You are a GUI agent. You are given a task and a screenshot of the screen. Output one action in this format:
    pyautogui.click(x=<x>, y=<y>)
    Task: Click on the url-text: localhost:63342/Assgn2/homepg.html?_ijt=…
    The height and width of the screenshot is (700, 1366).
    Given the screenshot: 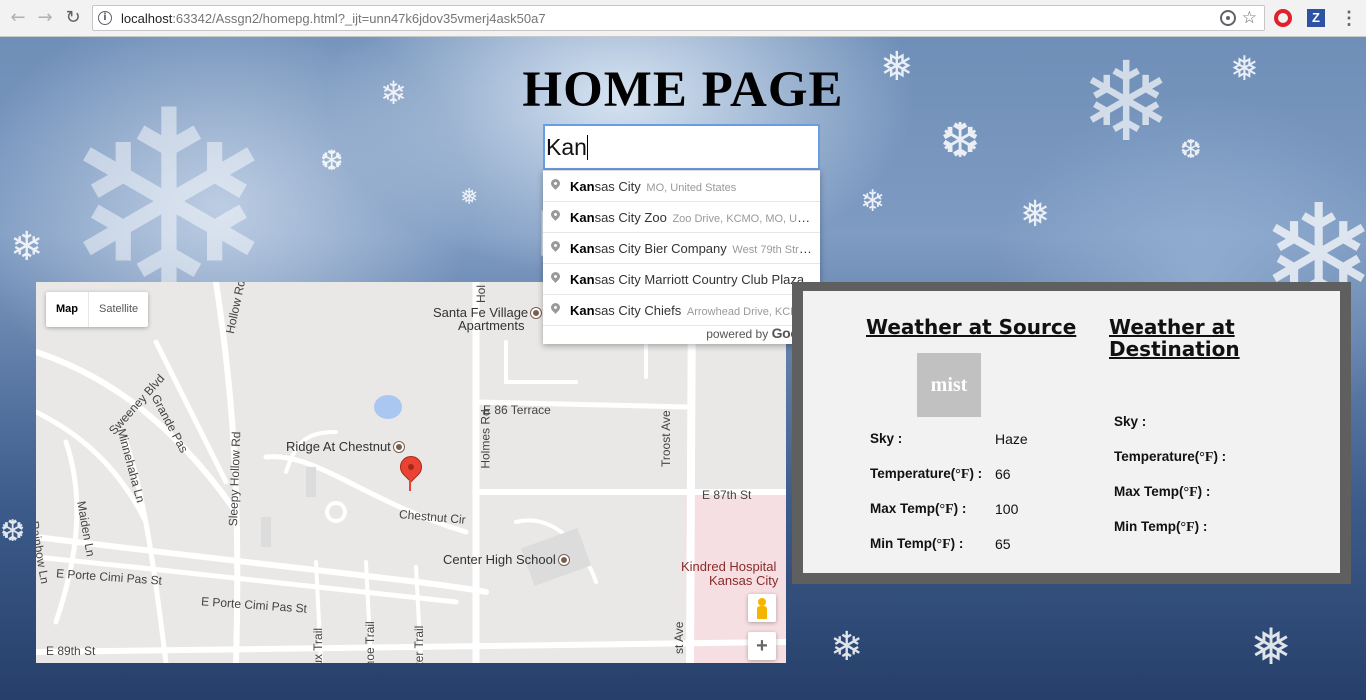 What is the action you would take?
    pyautogui.click(x=333, y=18)
    